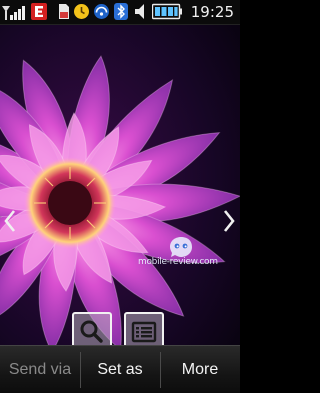 This screenshot has width=320, height=393. What do you see at coordinates (200, 369) in the screenshot?
I see `more-button: More` at bounding box center [200, 369].